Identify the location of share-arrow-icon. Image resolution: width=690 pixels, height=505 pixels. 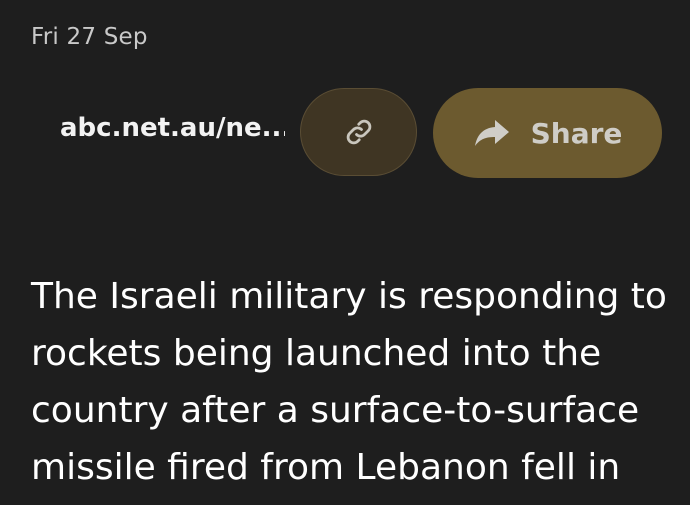
(492, 133).